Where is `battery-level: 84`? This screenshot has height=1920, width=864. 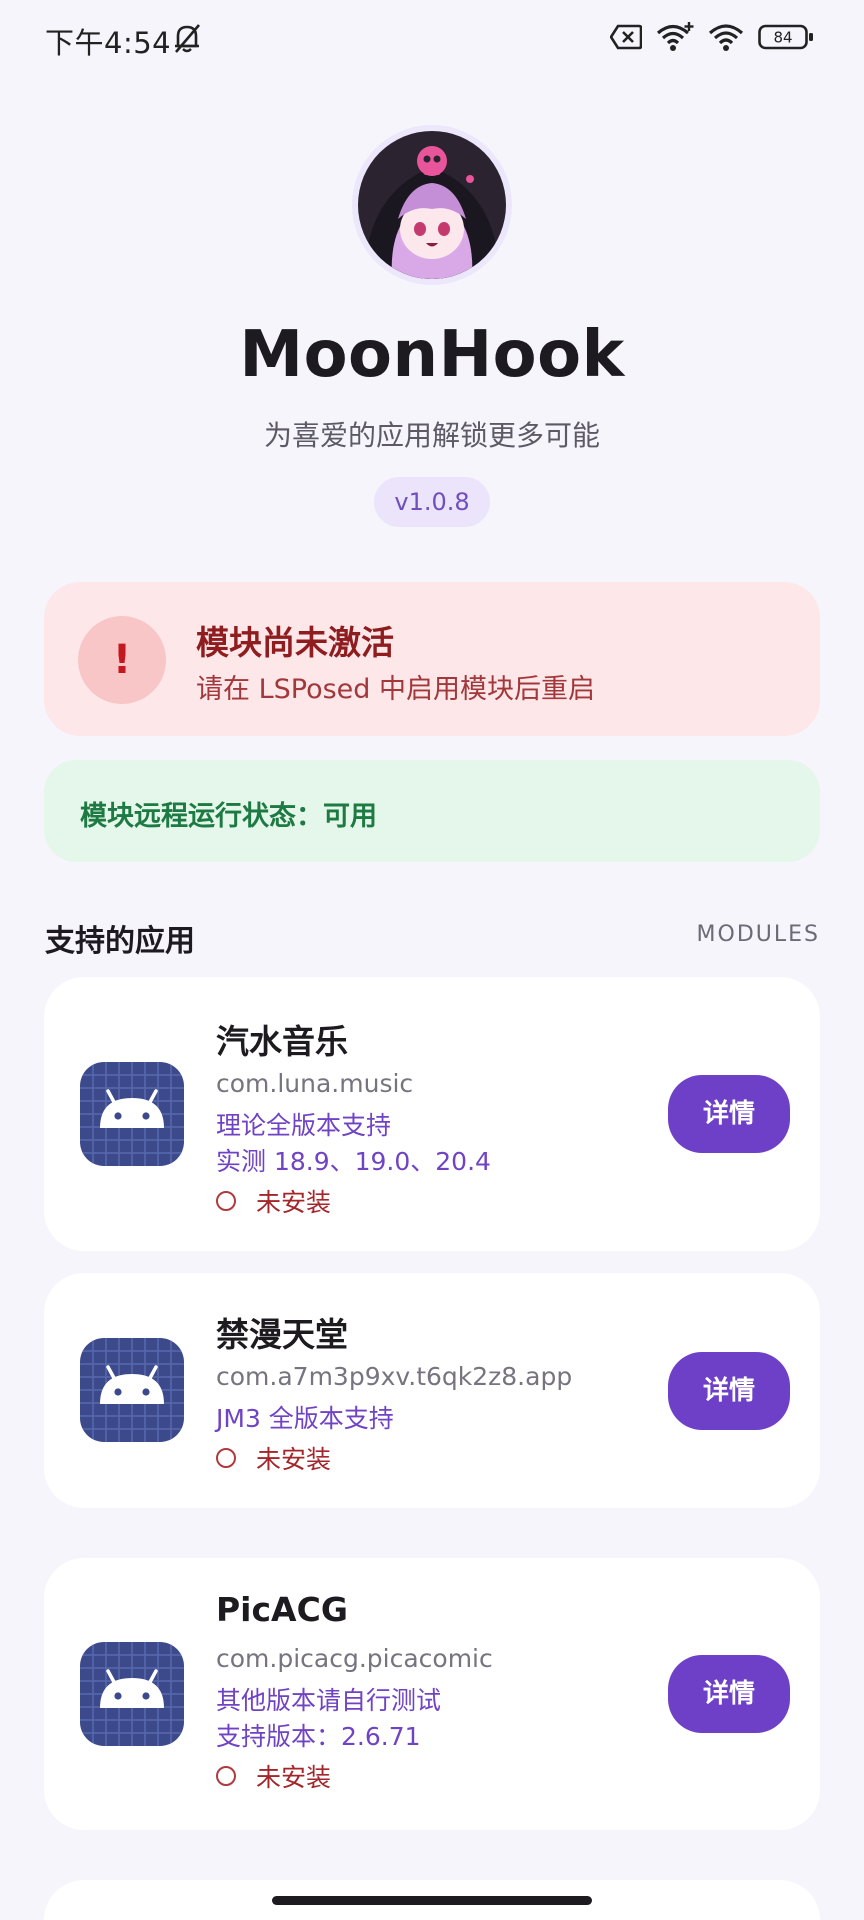 battery-level: 84 is located at coordinates (782, 38).